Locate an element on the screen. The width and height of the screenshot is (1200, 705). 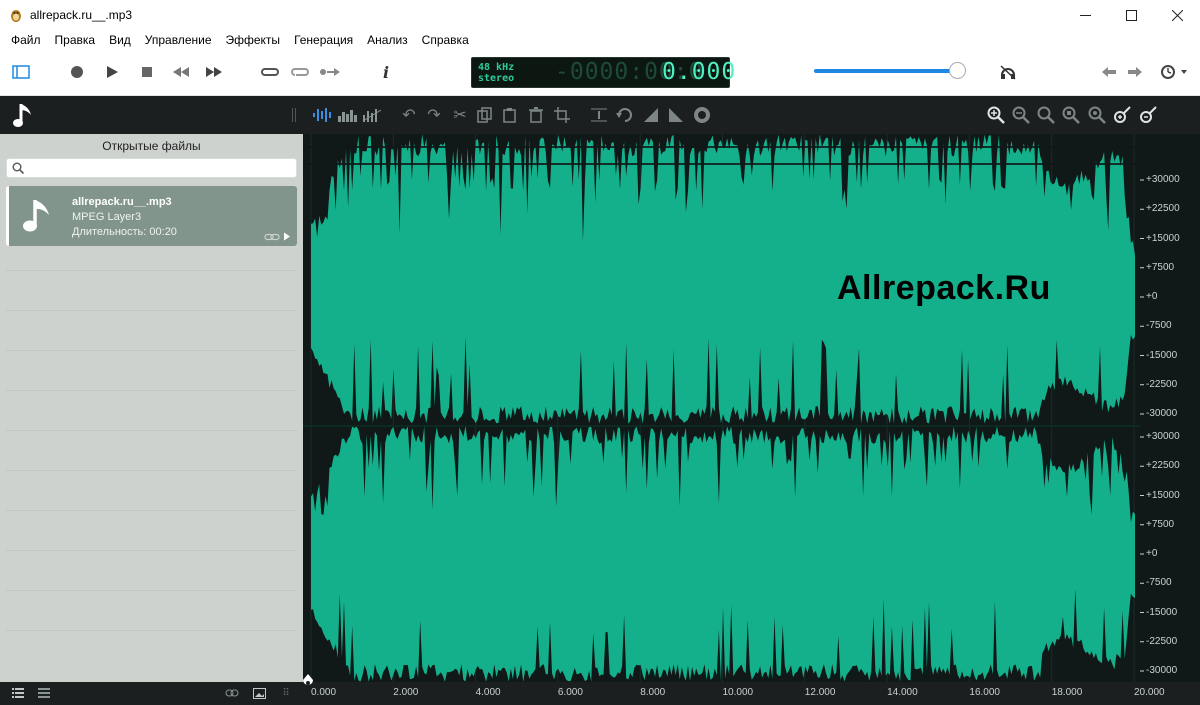
zoom-out-button is located at coordinates (1021, 115).